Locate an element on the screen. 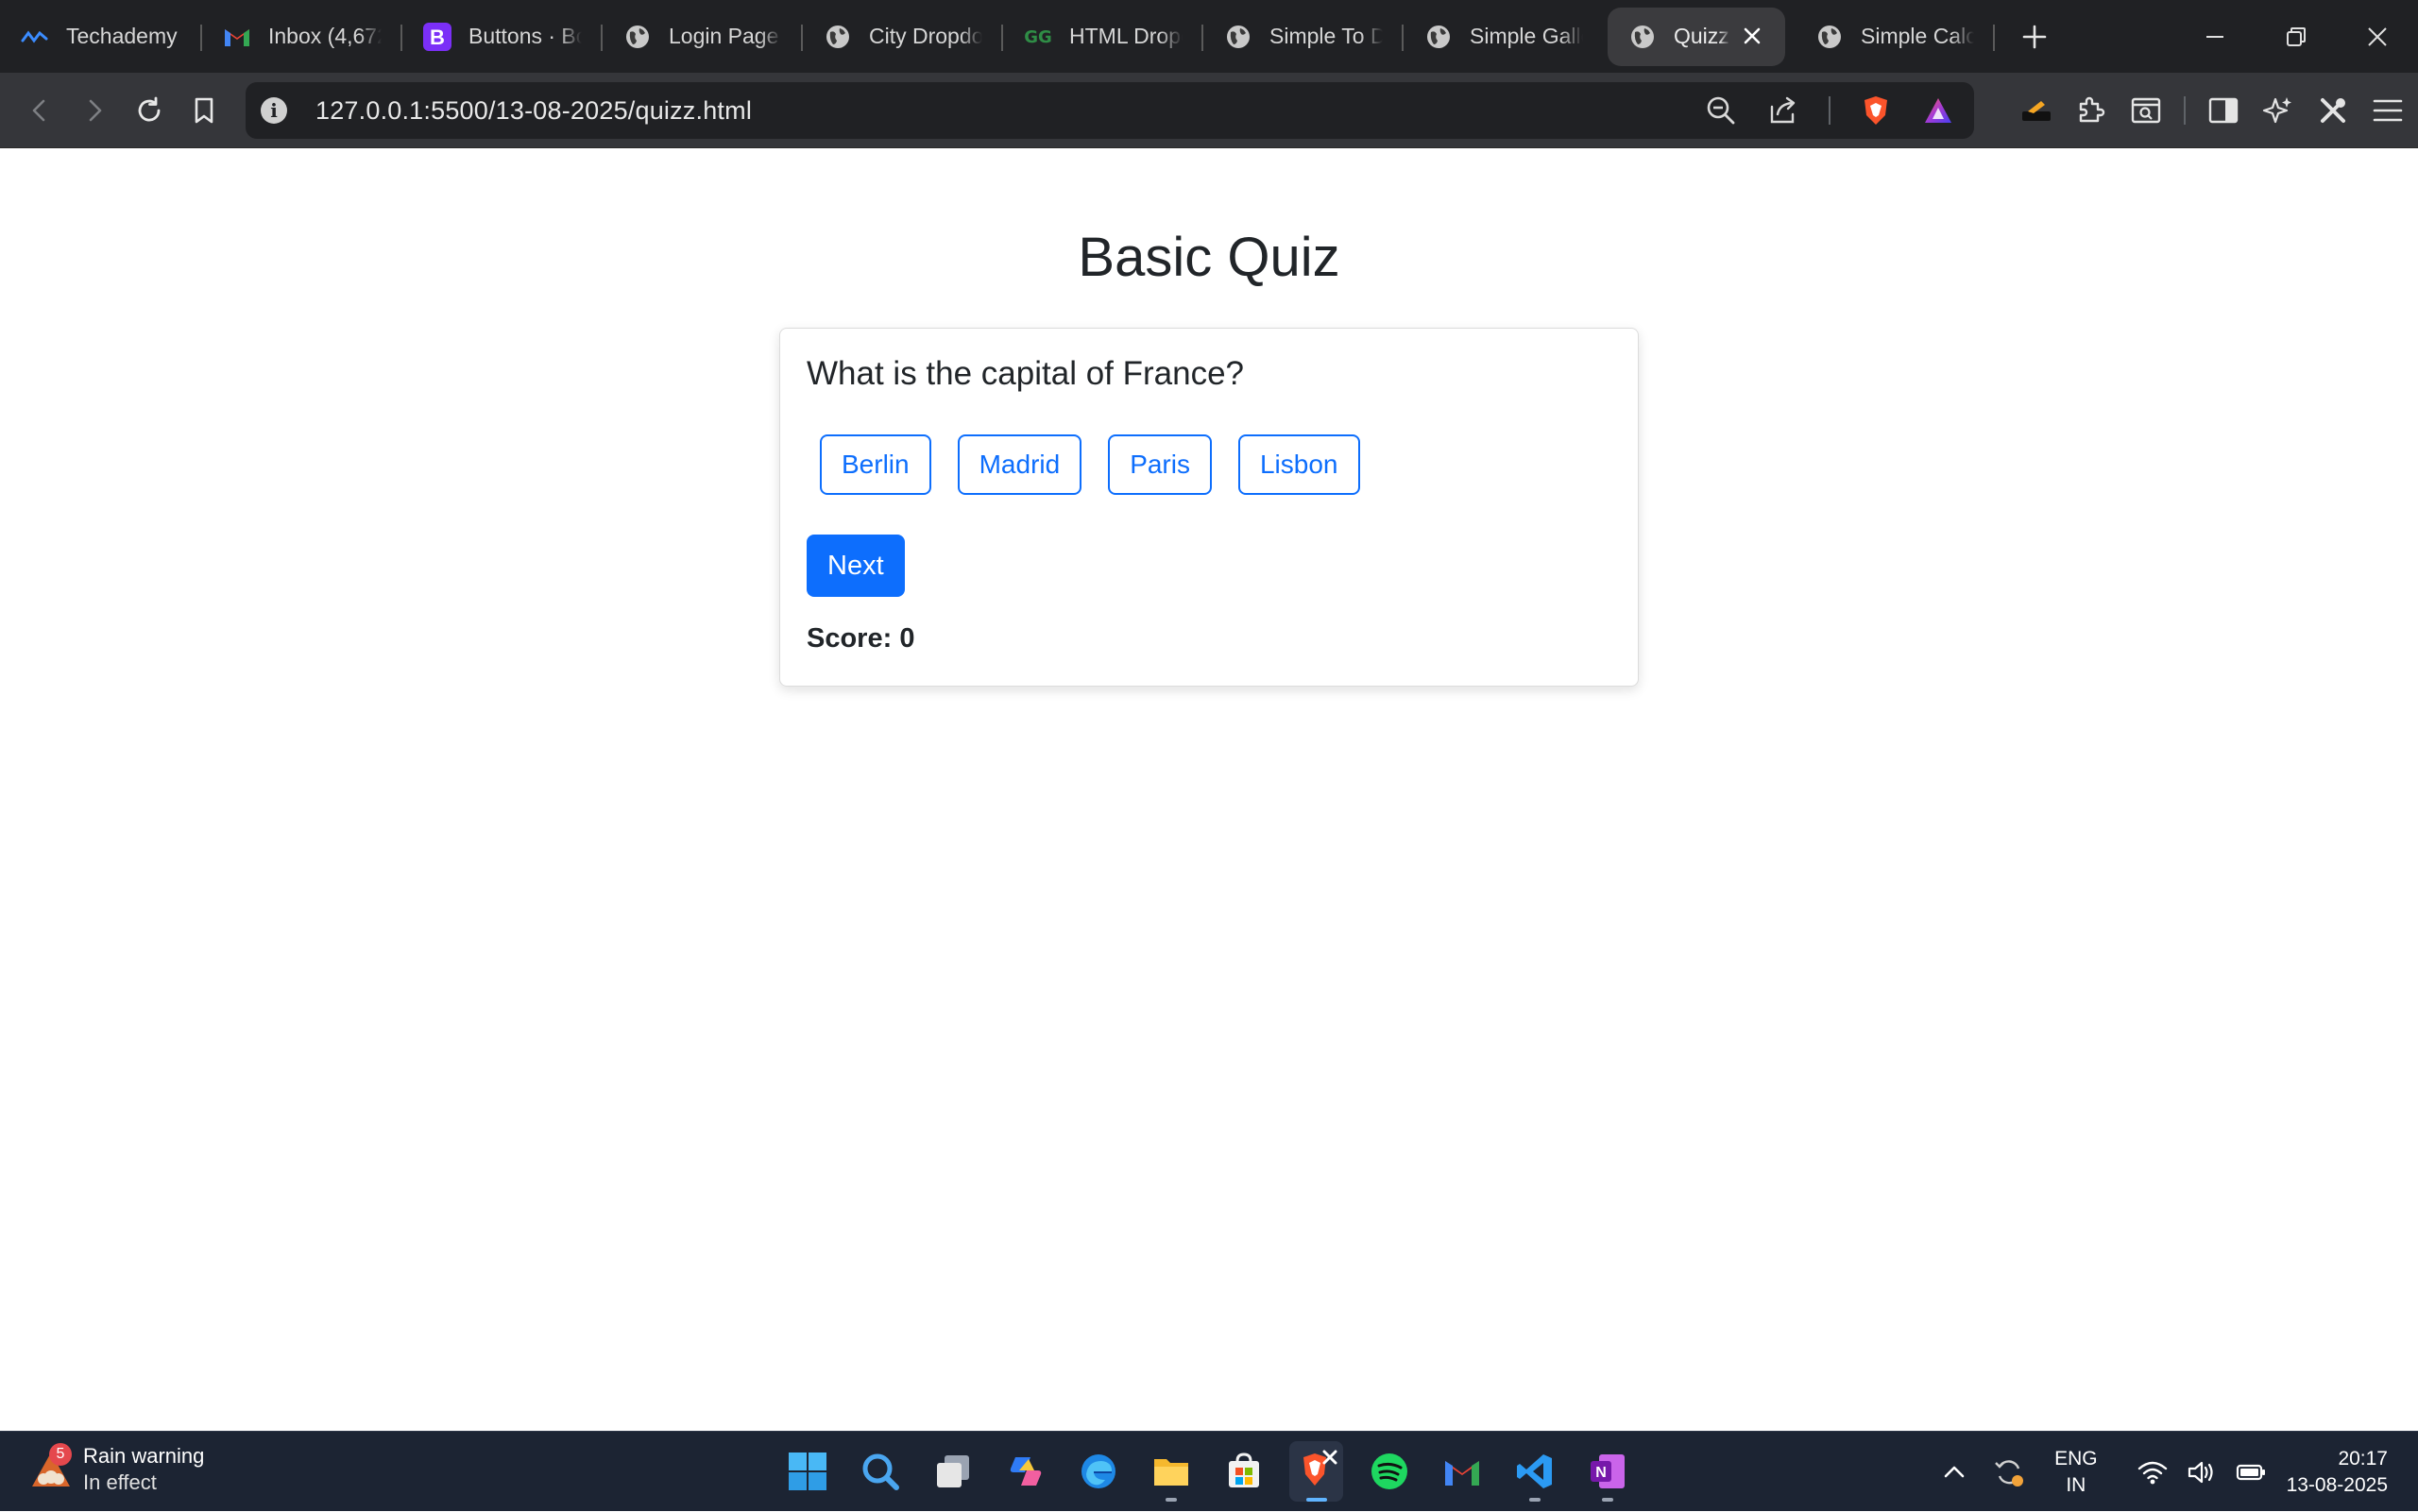  option-berlin-button: Berlin is located at coordinates (875, 464).